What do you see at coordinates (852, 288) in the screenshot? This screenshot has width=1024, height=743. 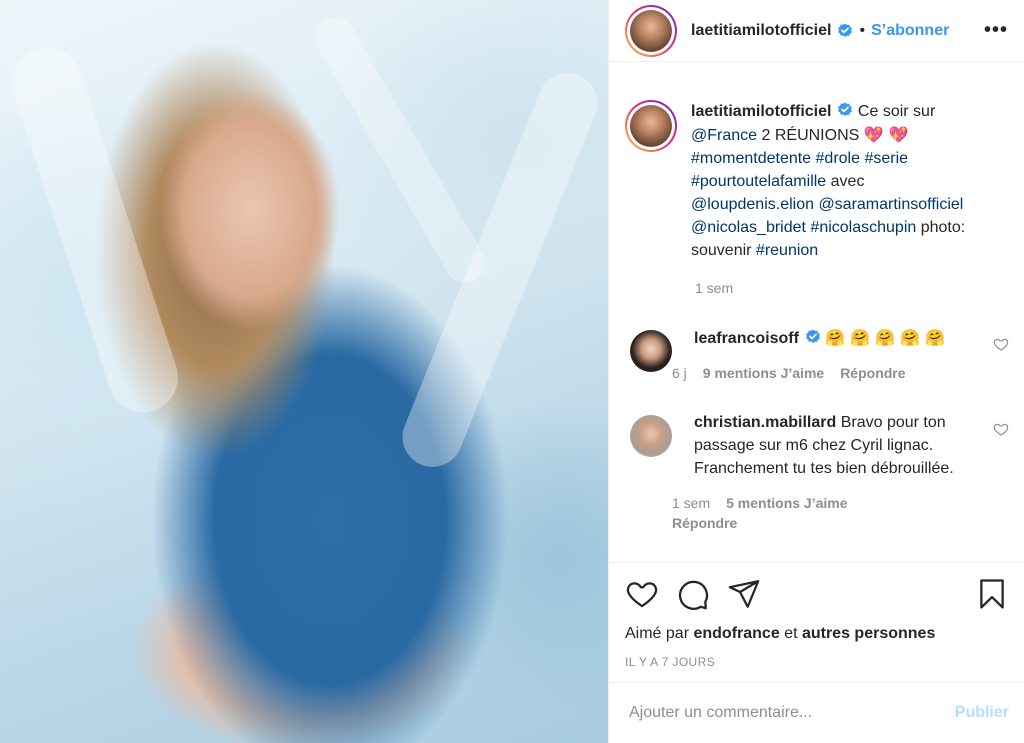 I see `caption-timestamp: 1 sem` at bounding box center [852, 288].